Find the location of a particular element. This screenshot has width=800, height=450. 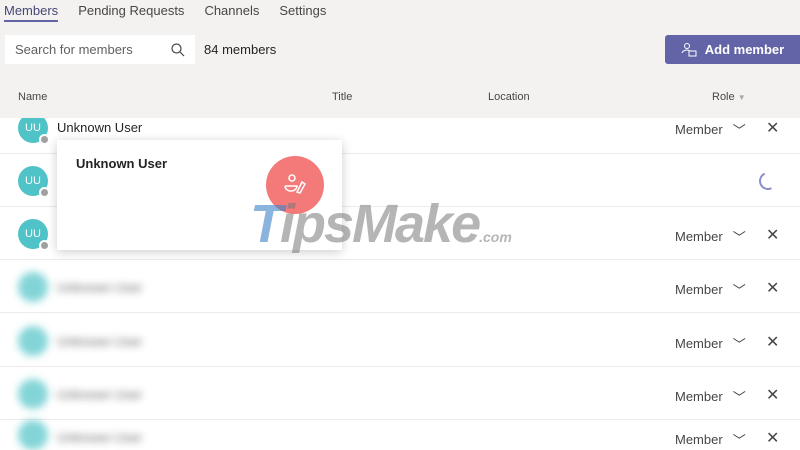

tab-pending-requests: Pending Requests is located at coordinates (131, 11).